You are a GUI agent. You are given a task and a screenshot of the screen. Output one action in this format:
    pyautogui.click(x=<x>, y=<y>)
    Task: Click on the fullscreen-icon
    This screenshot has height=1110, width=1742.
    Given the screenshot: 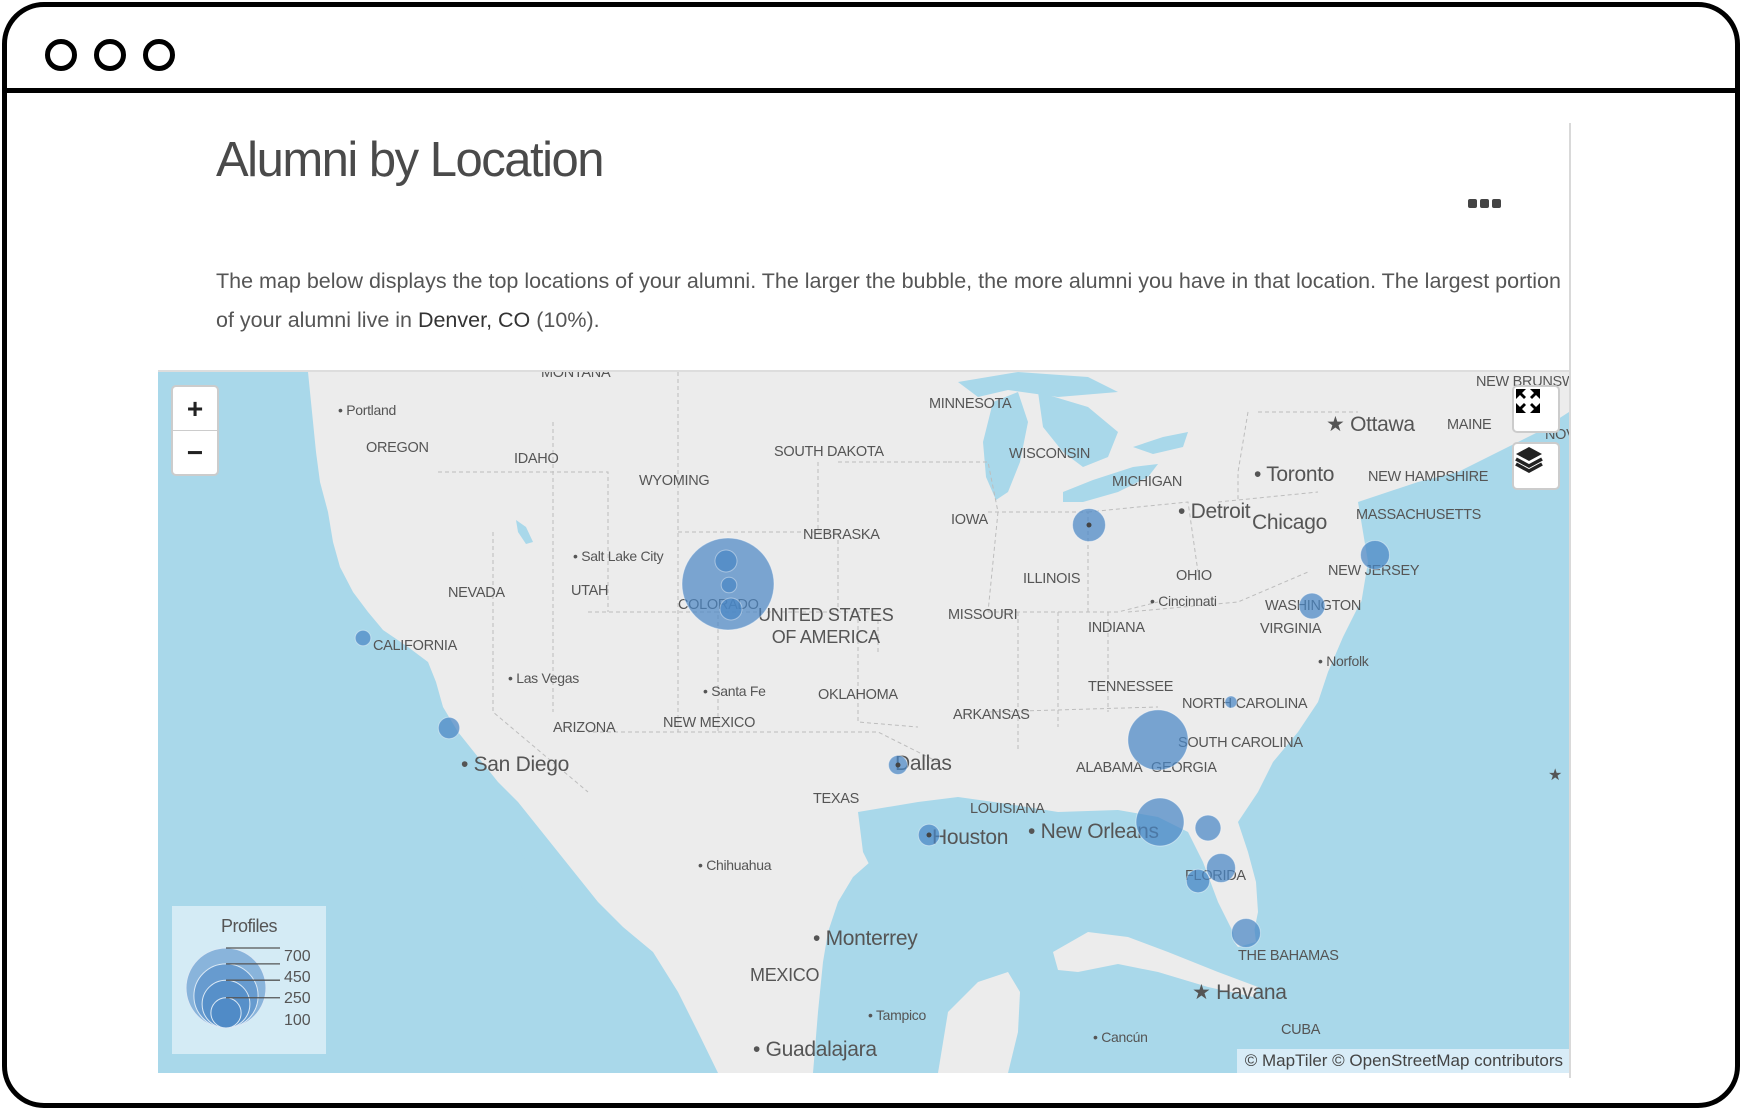 What is the action you would take?
    pyautogui.click(x=1528, y=401)
    